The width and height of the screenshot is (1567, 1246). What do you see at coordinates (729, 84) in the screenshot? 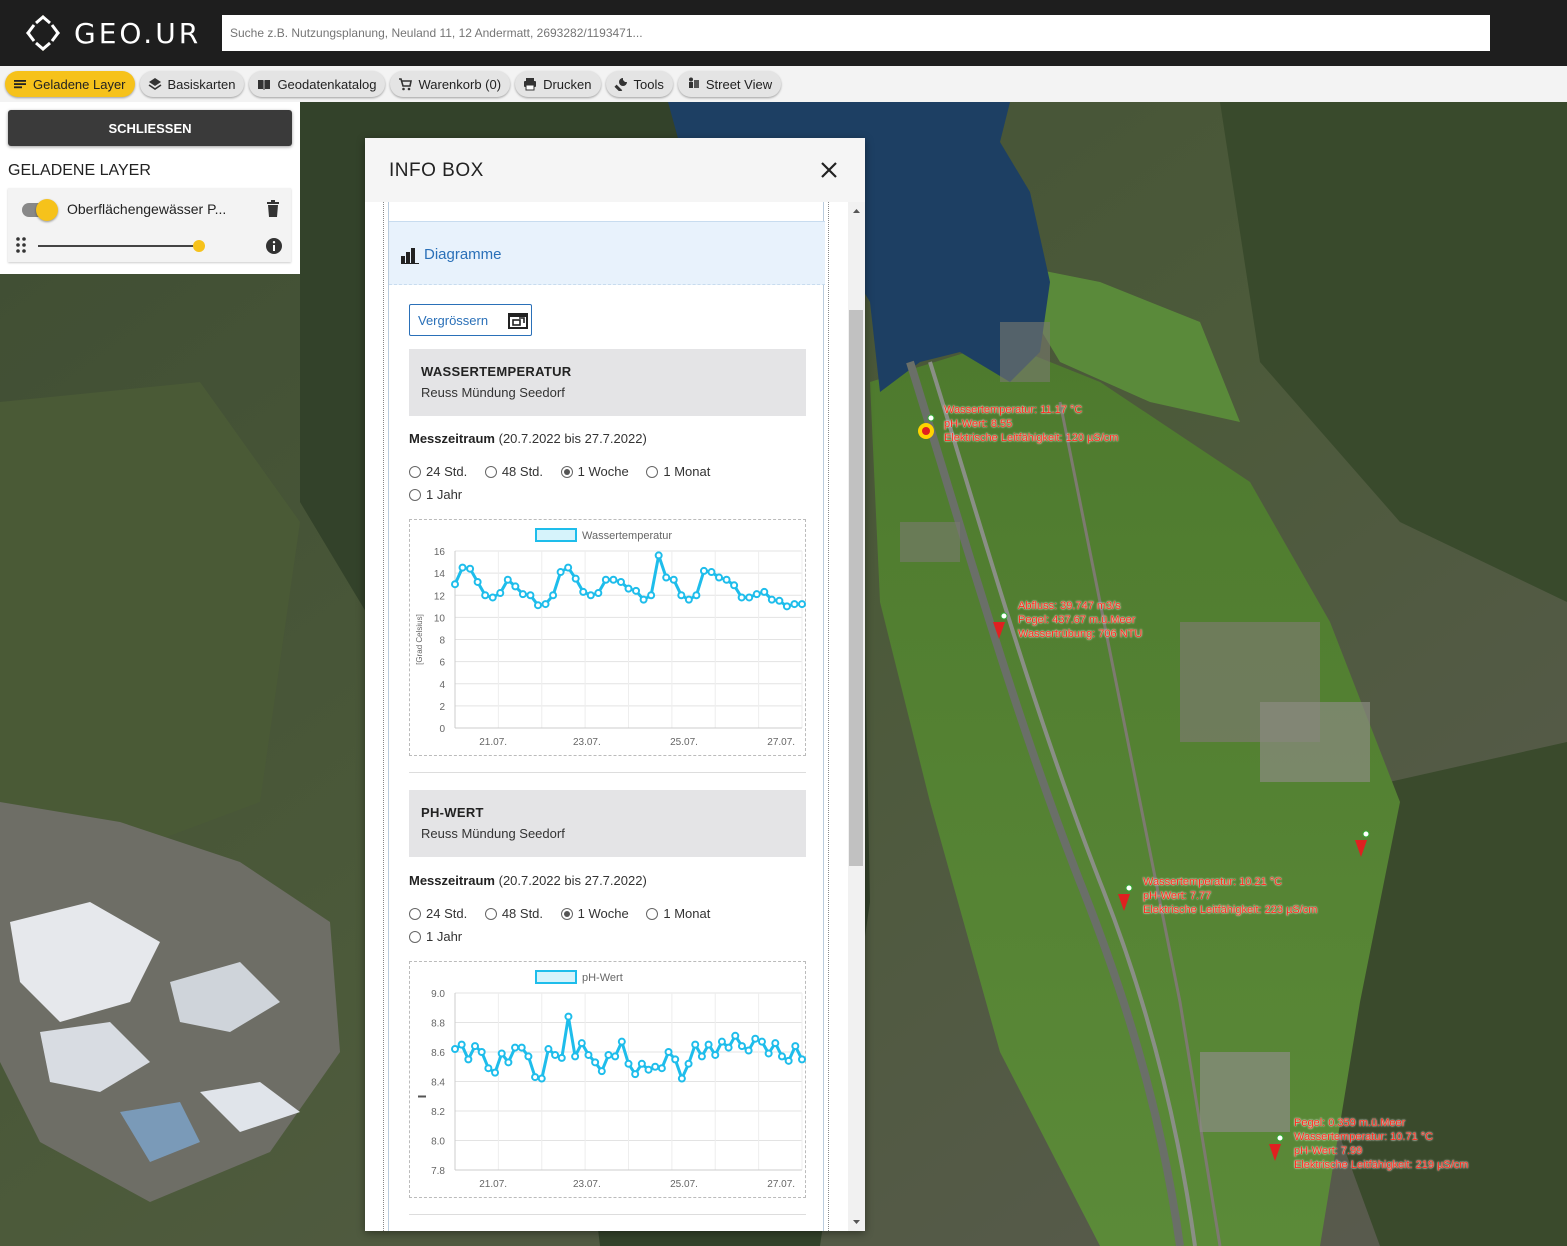
I see `tab-street-view: Street View` at bounding box center [729, 84].